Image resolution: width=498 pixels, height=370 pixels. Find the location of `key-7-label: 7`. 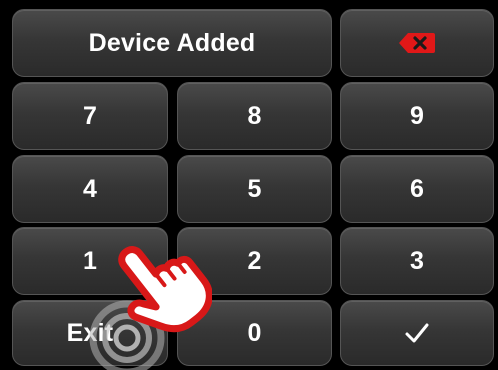

key-7-label: 7 is located at coordinates (90, 115).